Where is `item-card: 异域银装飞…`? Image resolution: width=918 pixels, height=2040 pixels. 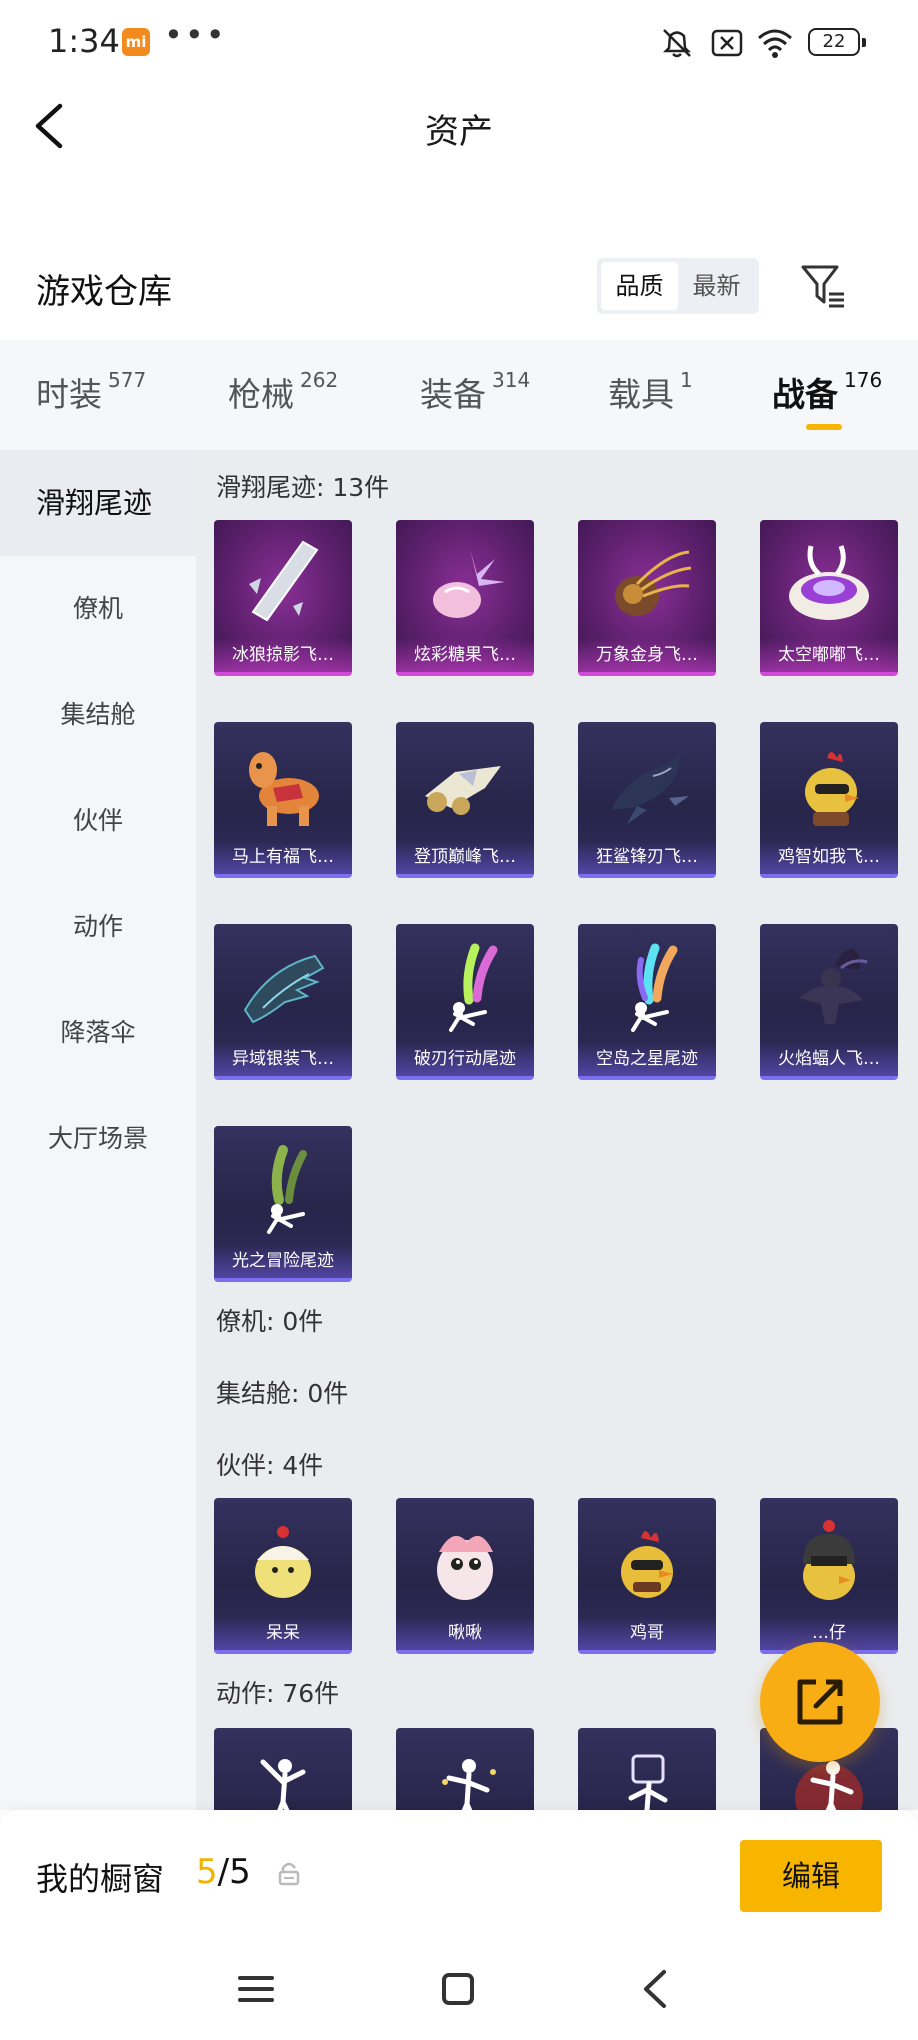
item-card: 异域银装飞… is located at coordinates (283, 1002).